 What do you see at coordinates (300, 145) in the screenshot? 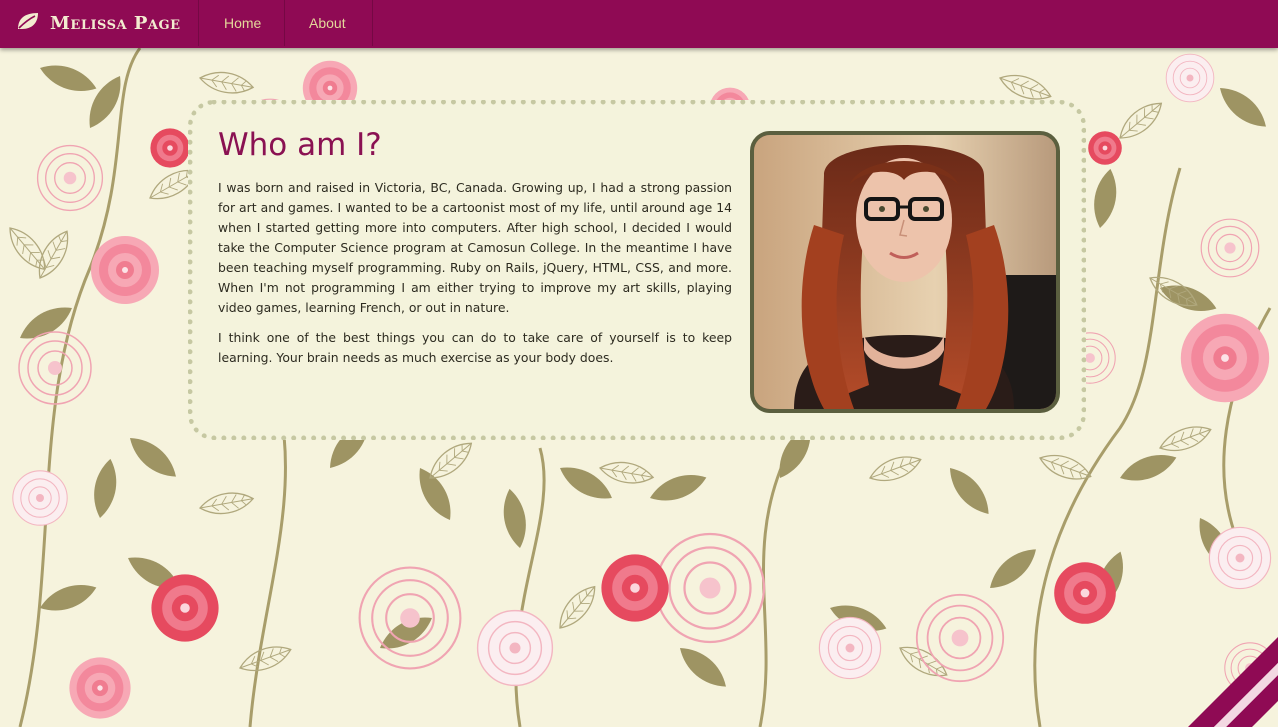
I see `page-title: Who am I?` at bounding box center [300, 145].